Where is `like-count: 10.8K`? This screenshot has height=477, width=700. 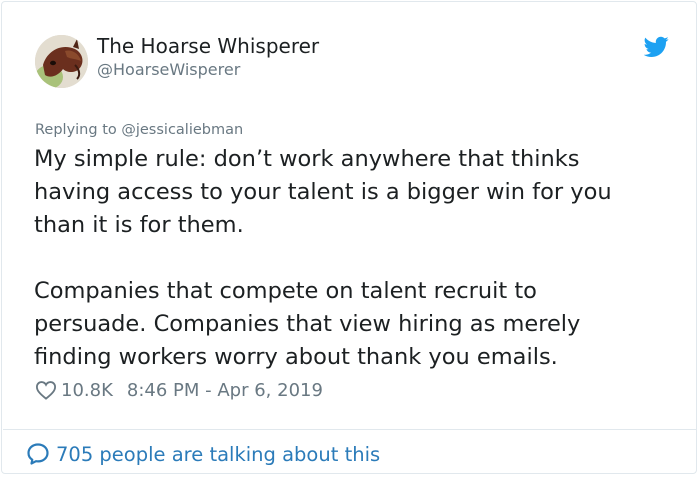 like-count: 10.8K is located at coordinates (87, 390).